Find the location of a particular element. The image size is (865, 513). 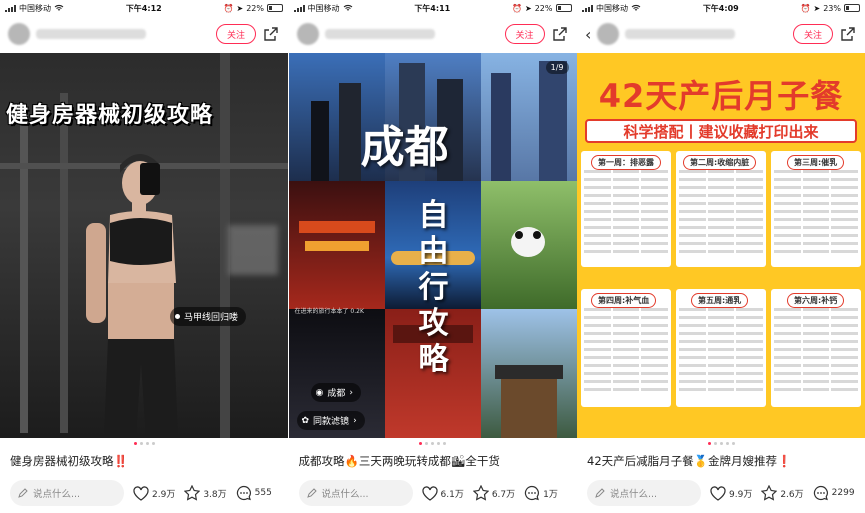

collect-count: 3.8万 is located at coordinates (215, 494).